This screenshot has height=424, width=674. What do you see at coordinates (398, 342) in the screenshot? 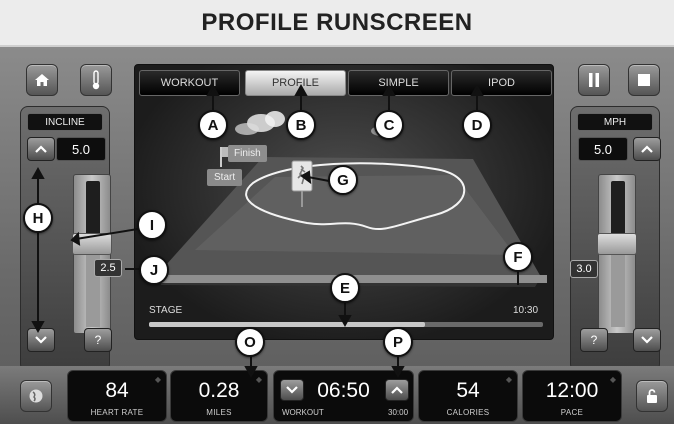
I see `callout-p: P` at bounding box center [398, 342].